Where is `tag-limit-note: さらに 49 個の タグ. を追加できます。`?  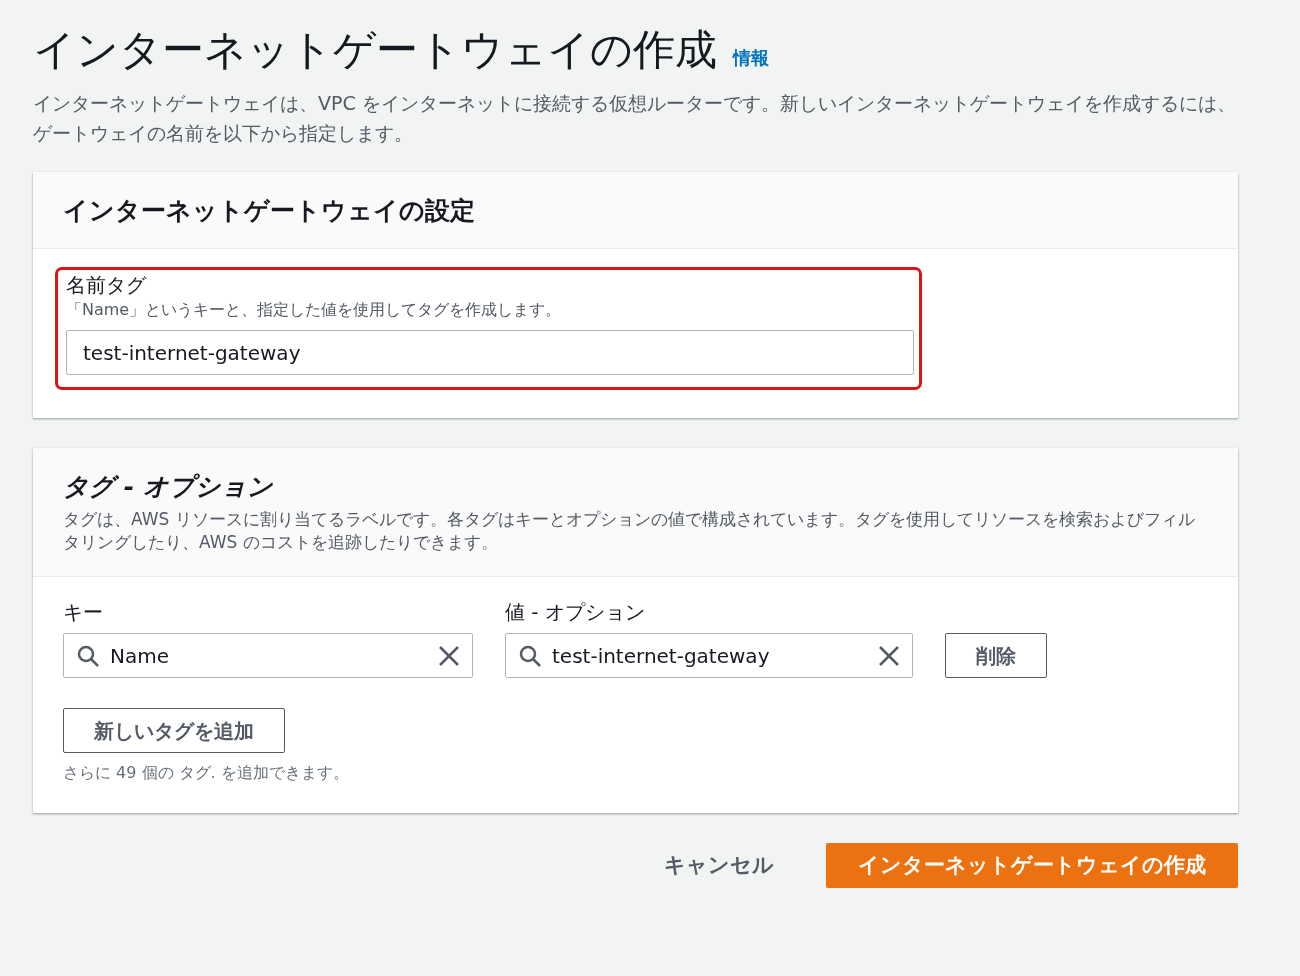 tag-limit-note: さらに 49 個の タグ. を追加できます。 is located at coordinates (206, 773).